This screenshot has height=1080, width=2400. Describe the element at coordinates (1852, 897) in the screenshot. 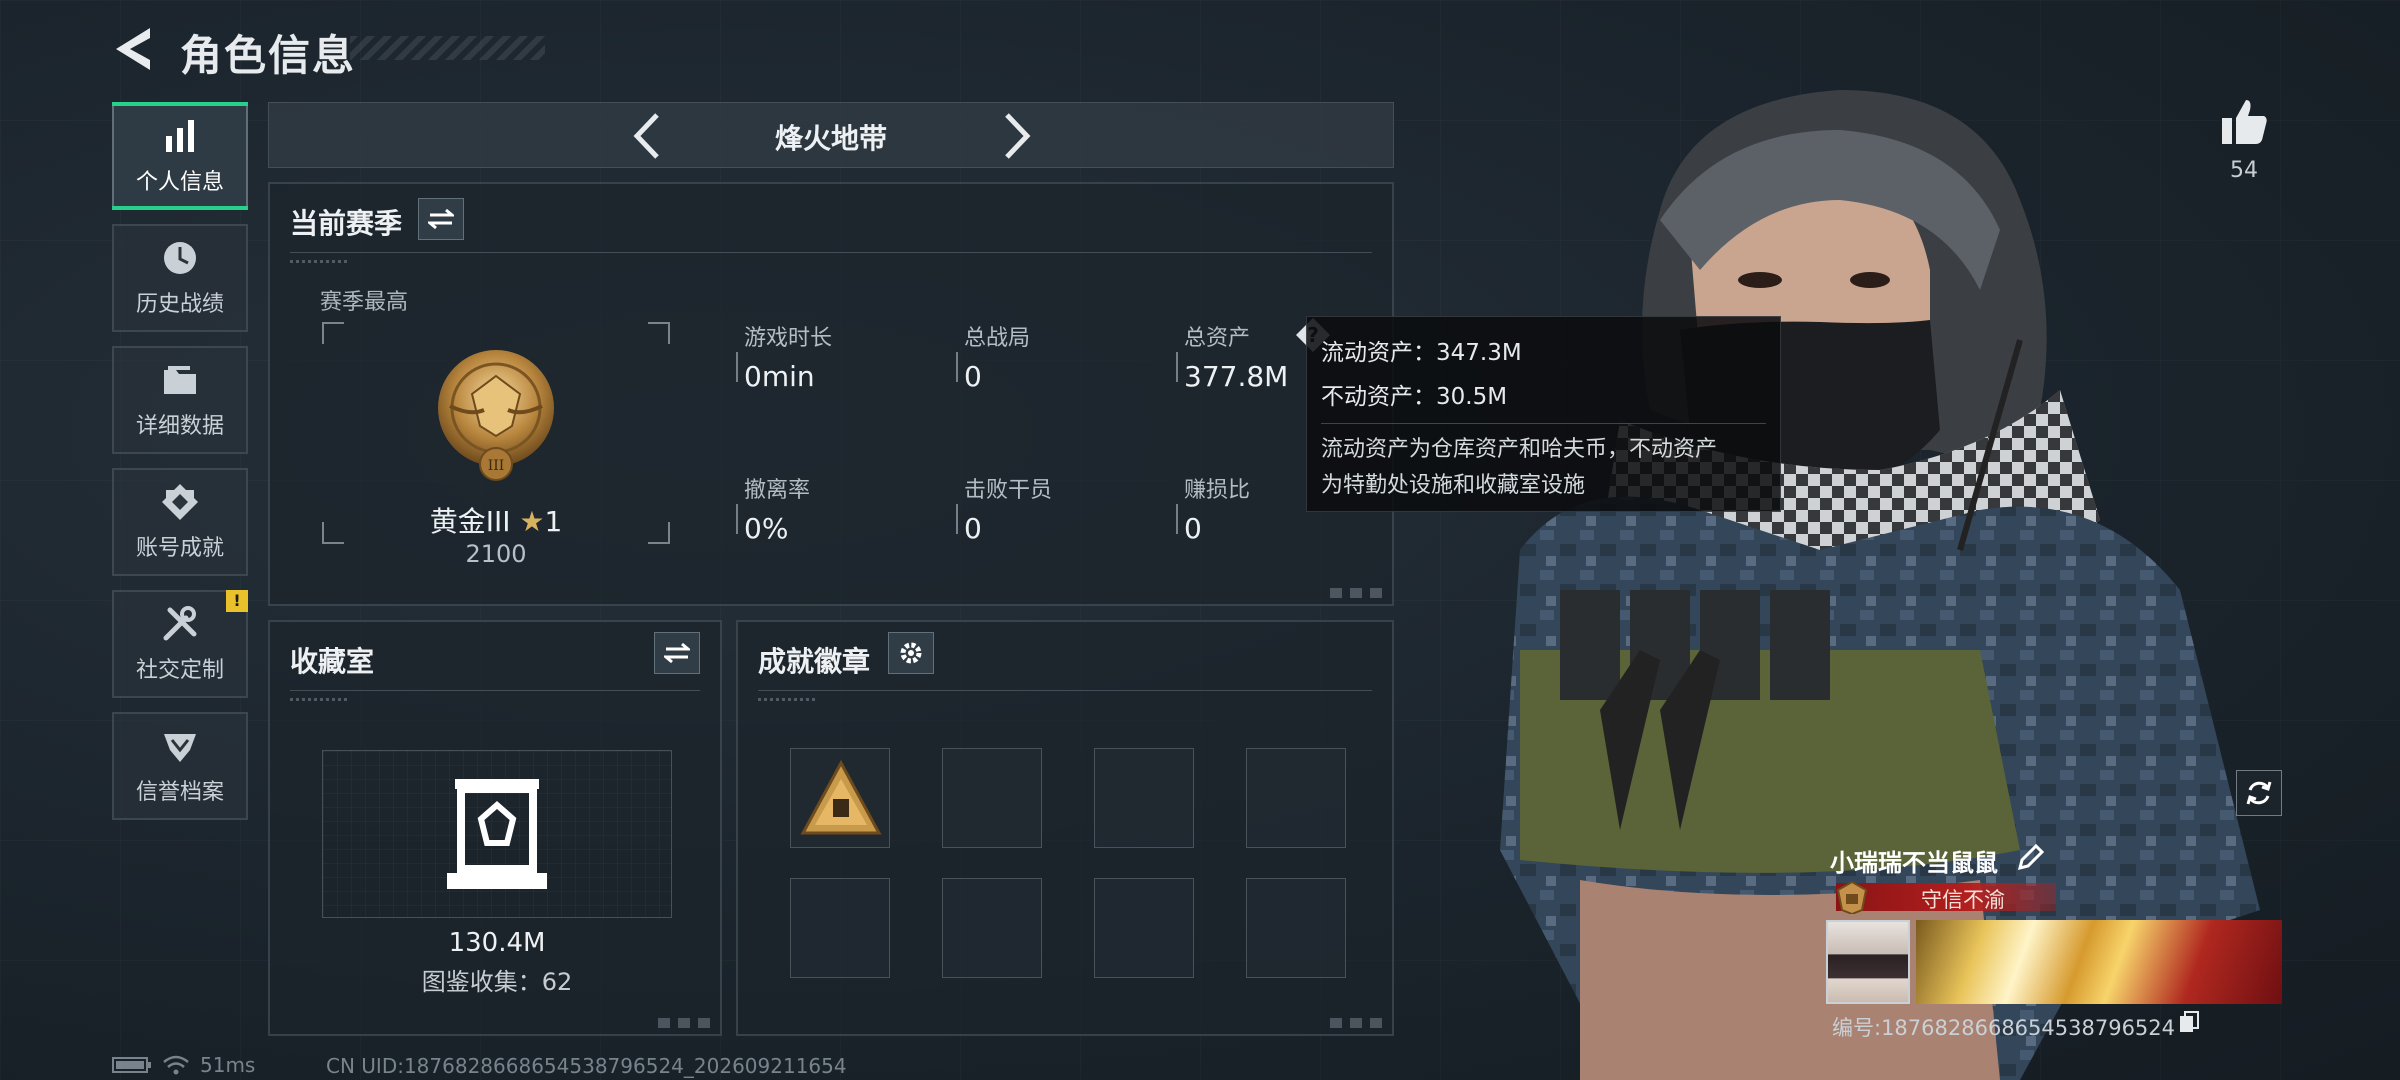

I see `title-emblem-icon` at that location.